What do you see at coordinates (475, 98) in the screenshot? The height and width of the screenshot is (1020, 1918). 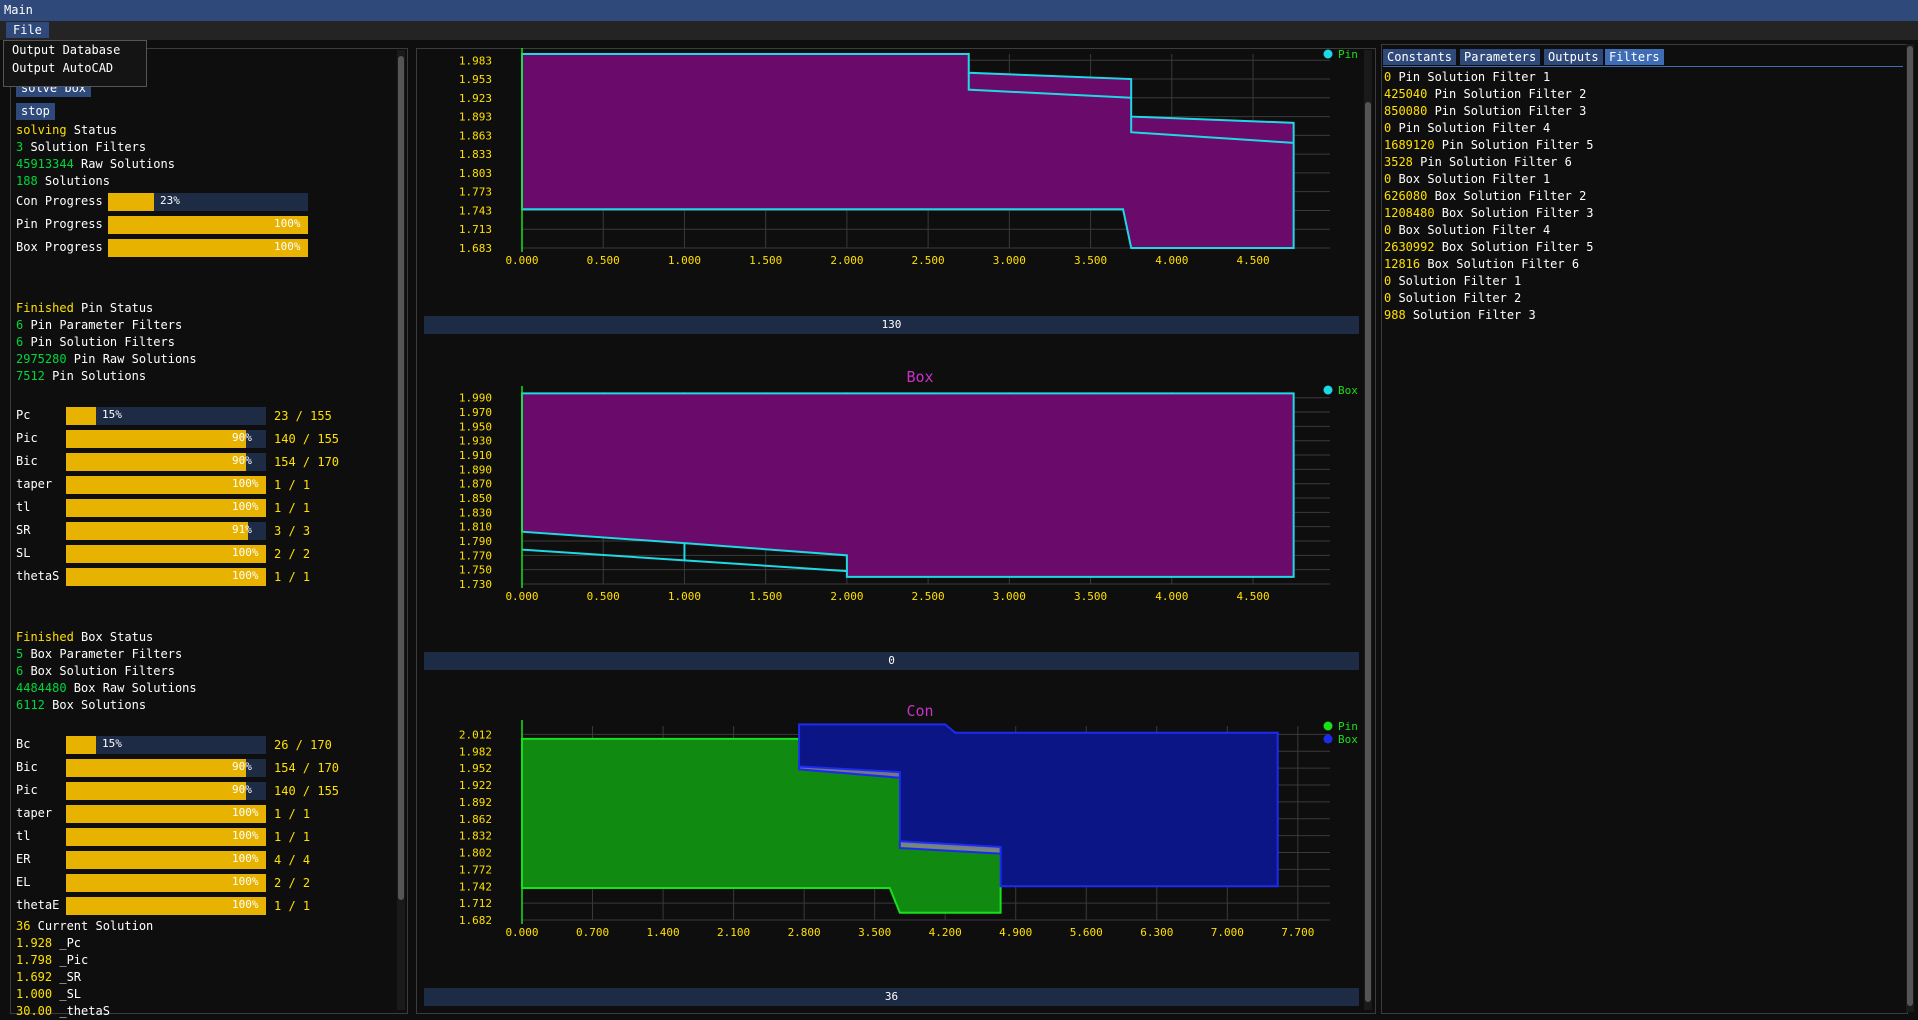 I see `y-tick-label: 1.923` at bounding box center [475, 98].